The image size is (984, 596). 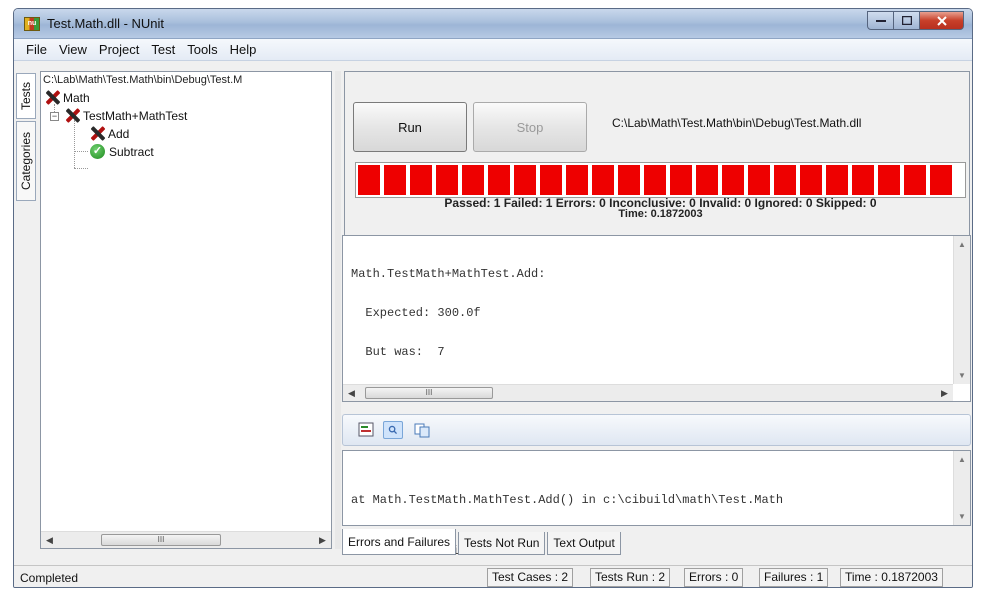 What do you see at coordinates (119, 49) in the screenshot?
I see `menu-project: Project` at bounding box center [119, 49].